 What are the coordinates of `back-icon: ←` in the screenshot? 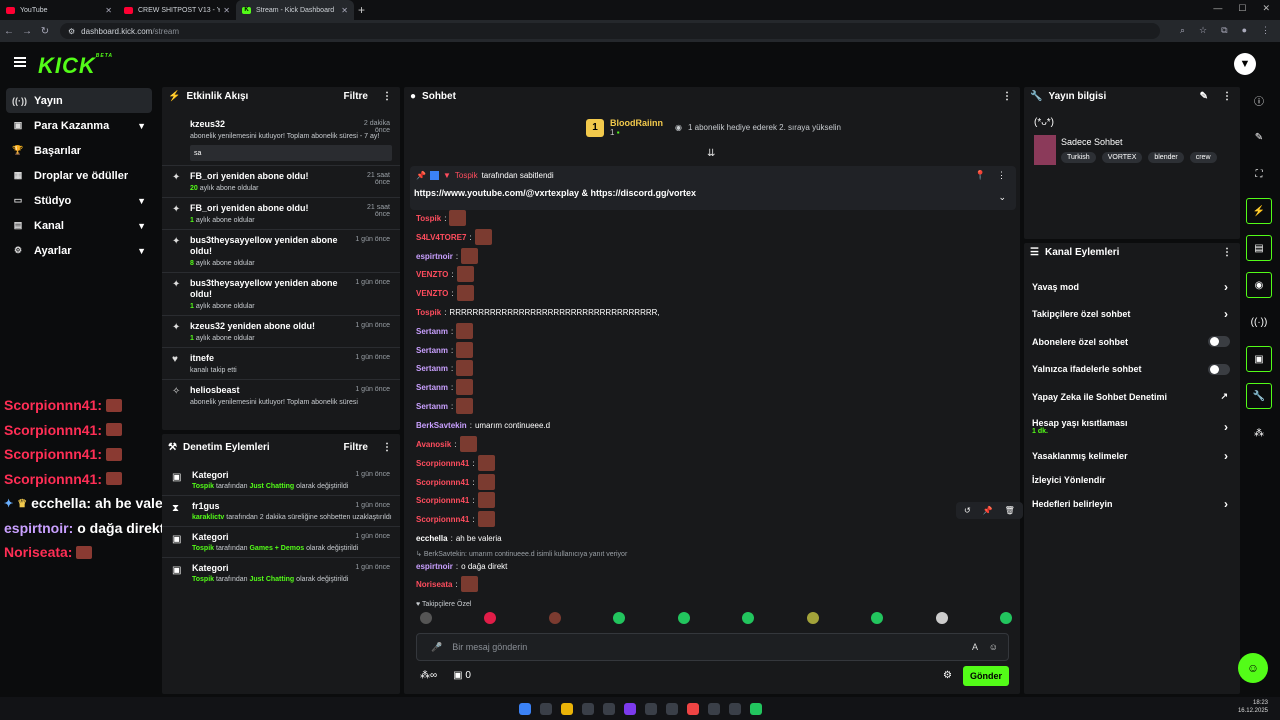 It's located at (9, 31).